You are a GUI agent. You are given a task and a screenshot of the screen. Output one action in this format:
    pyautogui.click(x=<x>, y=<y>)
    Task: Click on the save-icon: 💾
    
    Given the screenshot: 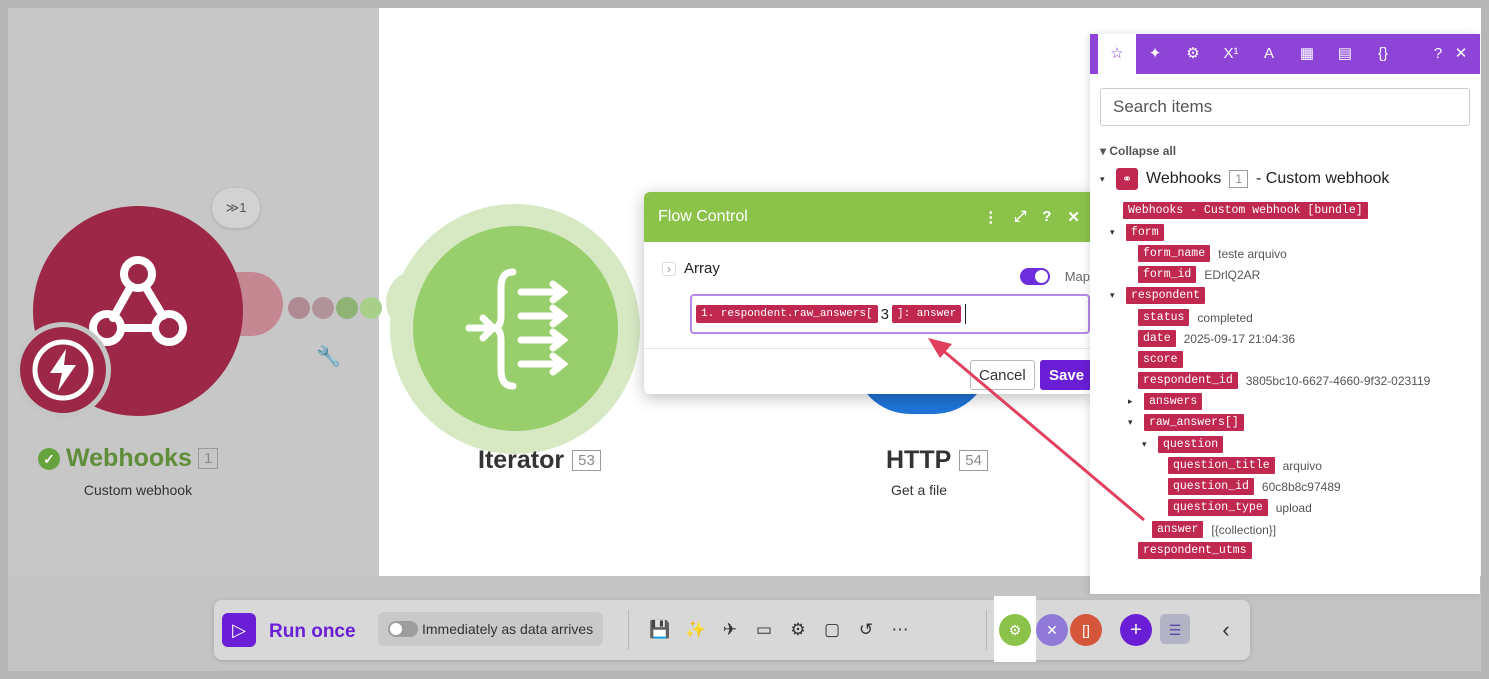 What is the action you would take?
    pyautogui.click(x=660, y=630)
    